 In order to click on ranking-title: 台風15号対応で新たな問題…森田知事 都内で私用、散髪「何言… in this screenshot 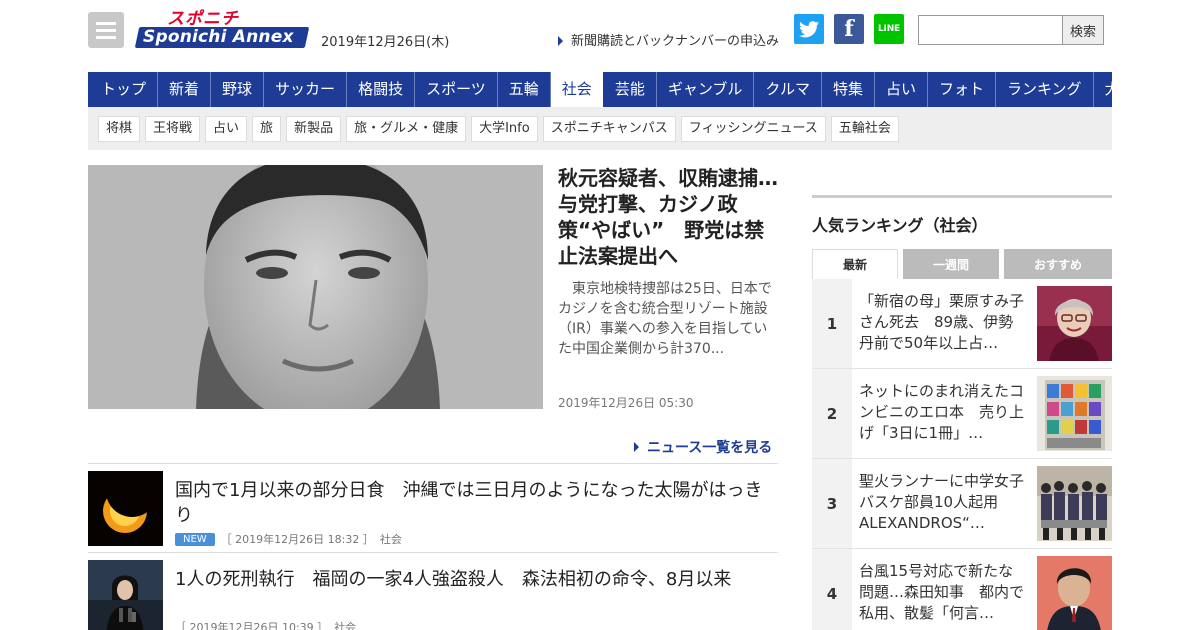, I will do `click(943, 592)`.